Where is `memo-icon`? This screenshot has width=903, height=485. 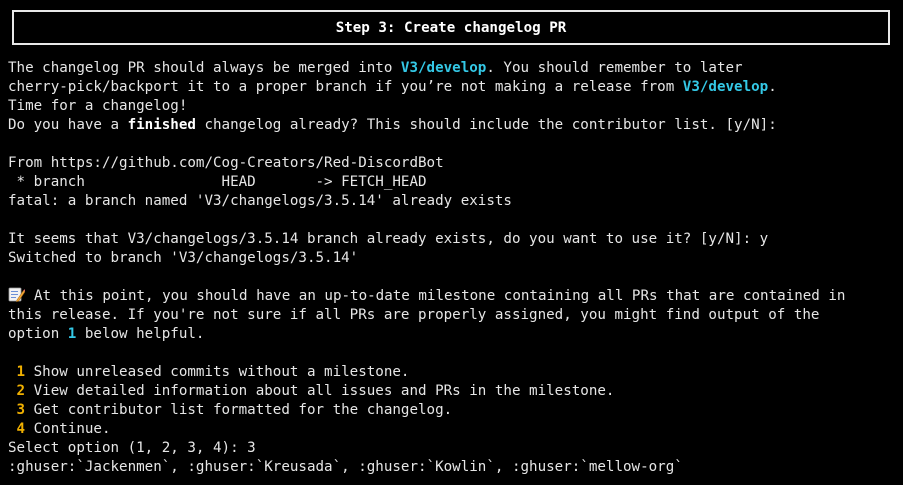
memo-icon is located at coordinates (16, 294).